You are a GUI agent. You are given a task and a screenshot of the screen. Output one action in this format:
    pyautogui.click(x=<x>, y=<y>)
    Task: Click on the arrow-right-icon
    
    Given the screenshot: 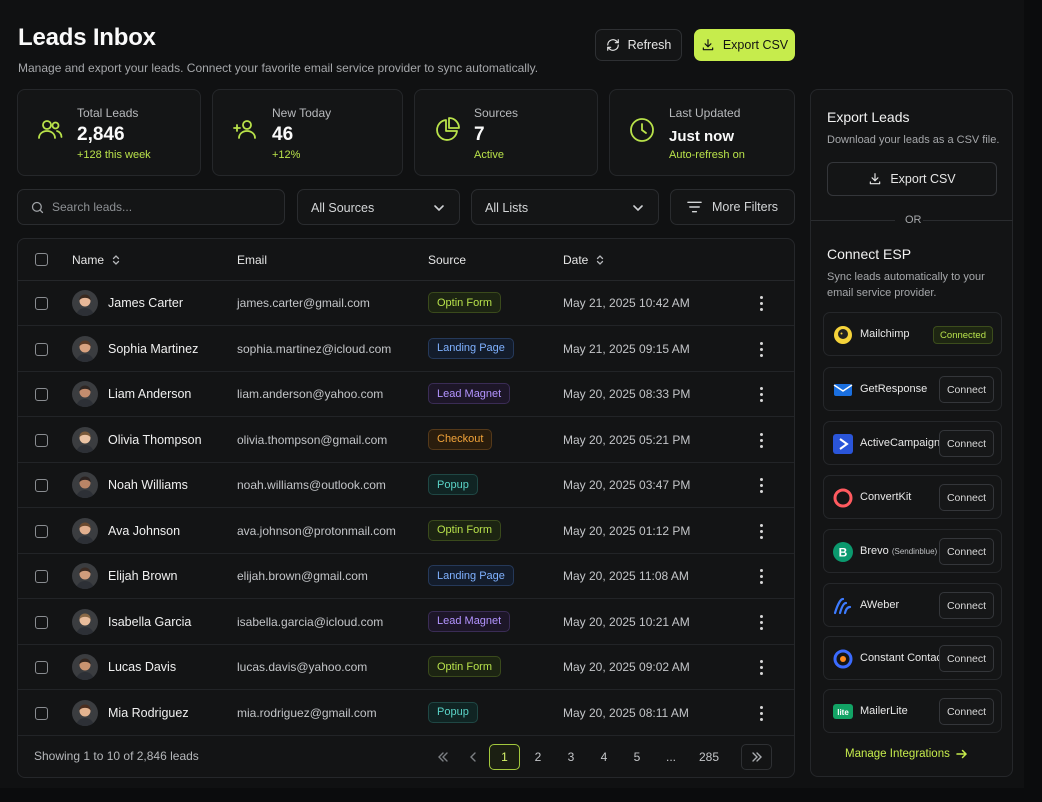 What is the action you would take?
    pyautogui.click(x=961, y=754)
    